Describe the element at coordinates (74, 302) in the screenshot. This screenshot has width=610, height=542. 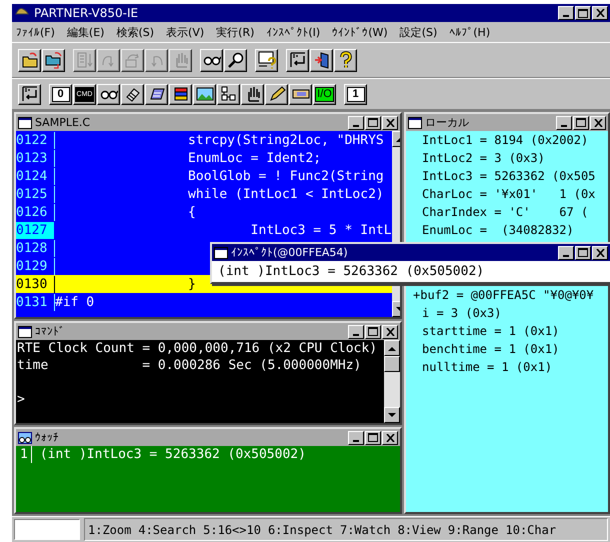
I see `code-line: #if 0` at that location.